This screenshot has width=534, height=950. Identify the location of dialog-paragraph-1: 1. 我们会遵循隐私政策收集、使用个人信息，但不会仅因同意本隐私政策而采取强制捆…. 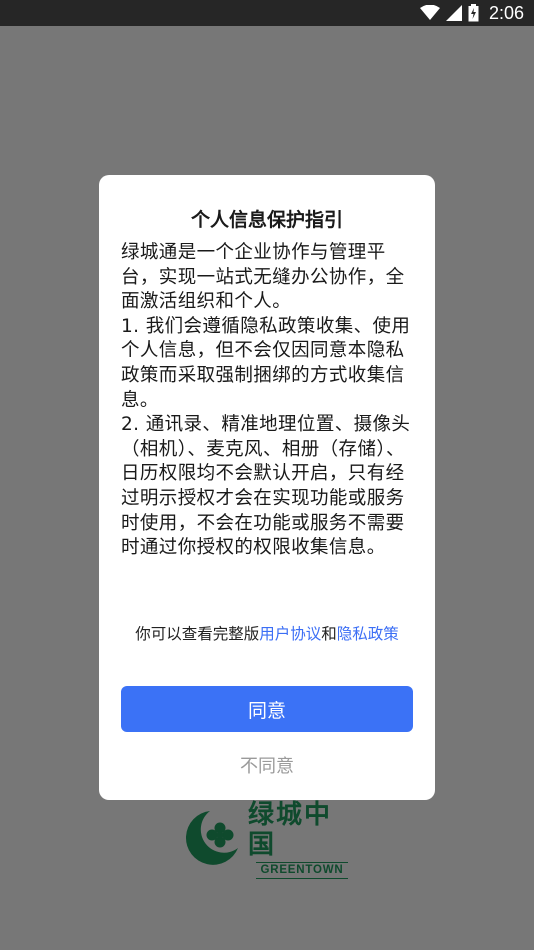
(266, 363).